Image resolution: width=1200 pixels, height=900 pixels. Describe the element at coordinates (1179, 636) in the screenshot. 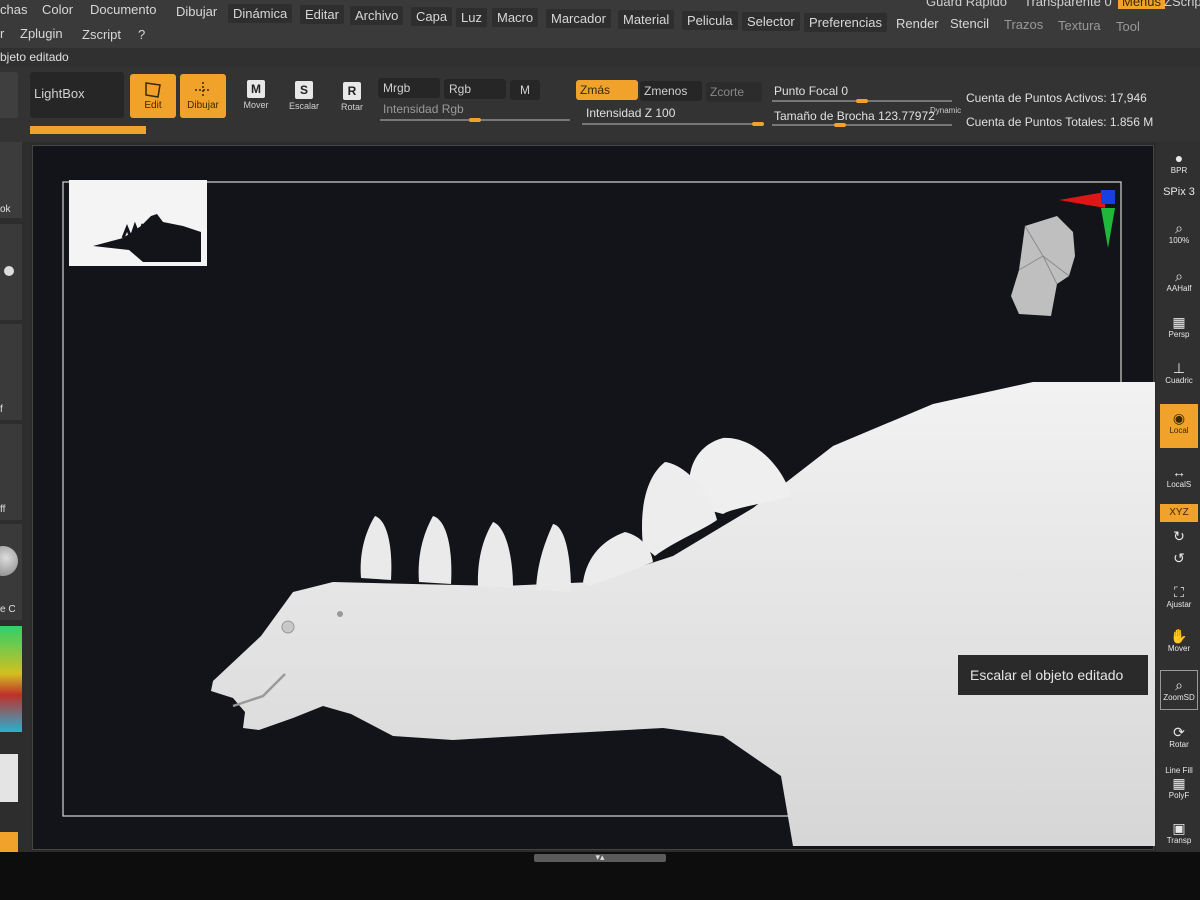

I see `hand-icon: ✋` at that location.